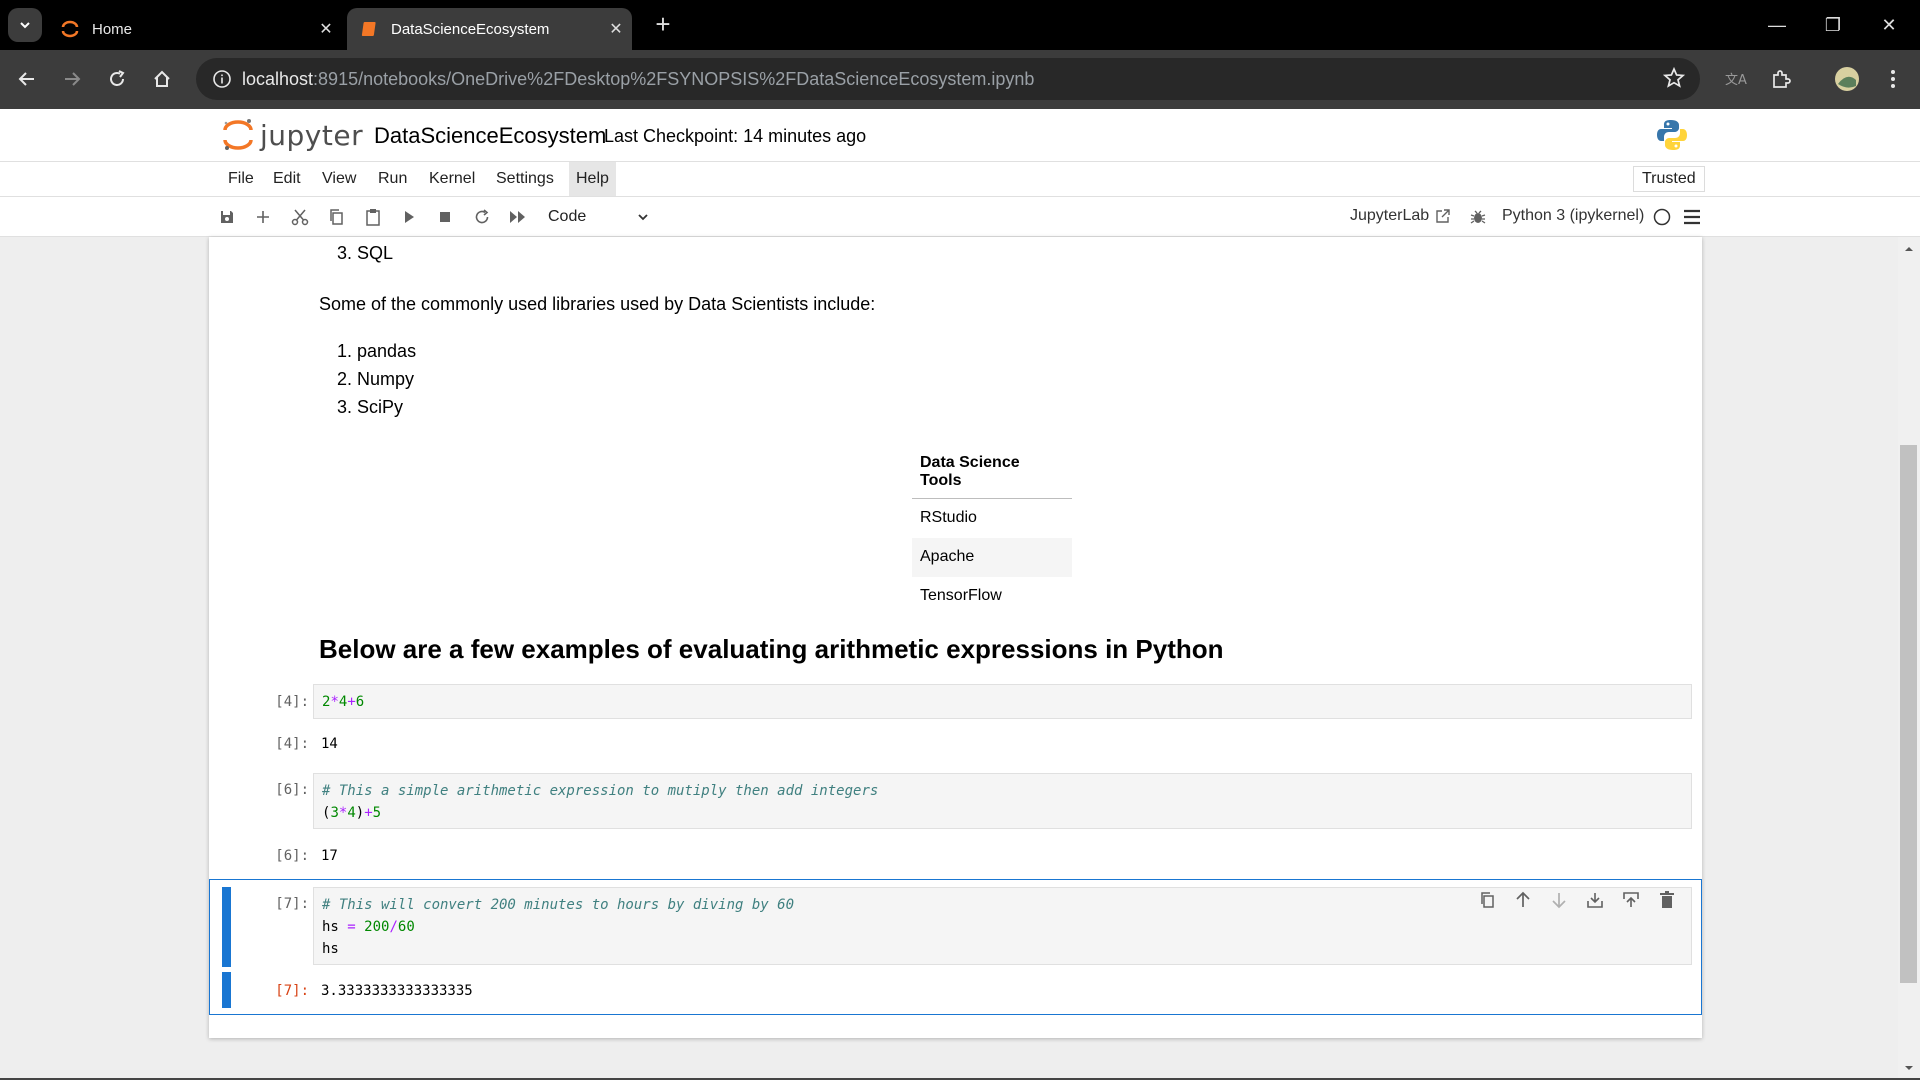 The height and width of the screenshot is (1080, 1920). What do you see at coordinates (329, 856) in the screenshot?
I see `cell-output: 17` at bounding box center [329, 856].